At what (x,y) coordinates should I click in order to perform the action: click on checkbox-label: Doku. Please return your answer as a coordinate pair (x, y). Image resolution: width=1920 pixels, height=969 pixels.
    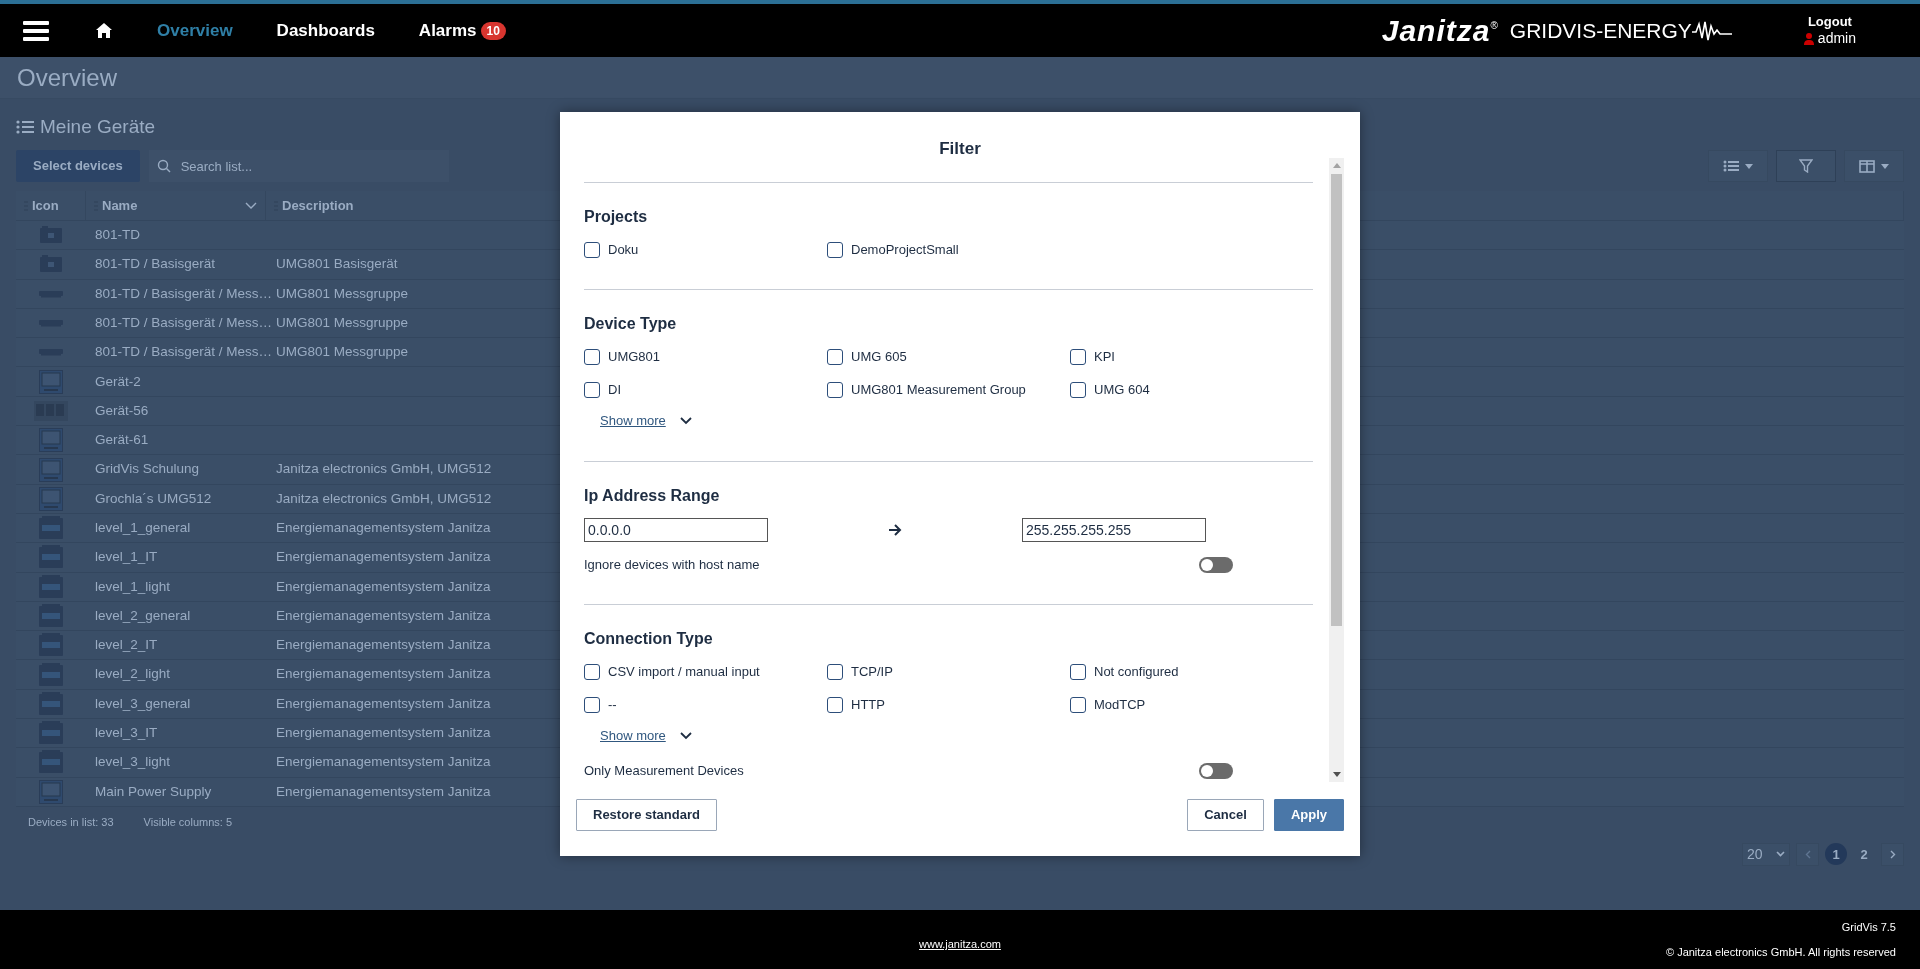
    Looking at the image, I should click on (623, 250).